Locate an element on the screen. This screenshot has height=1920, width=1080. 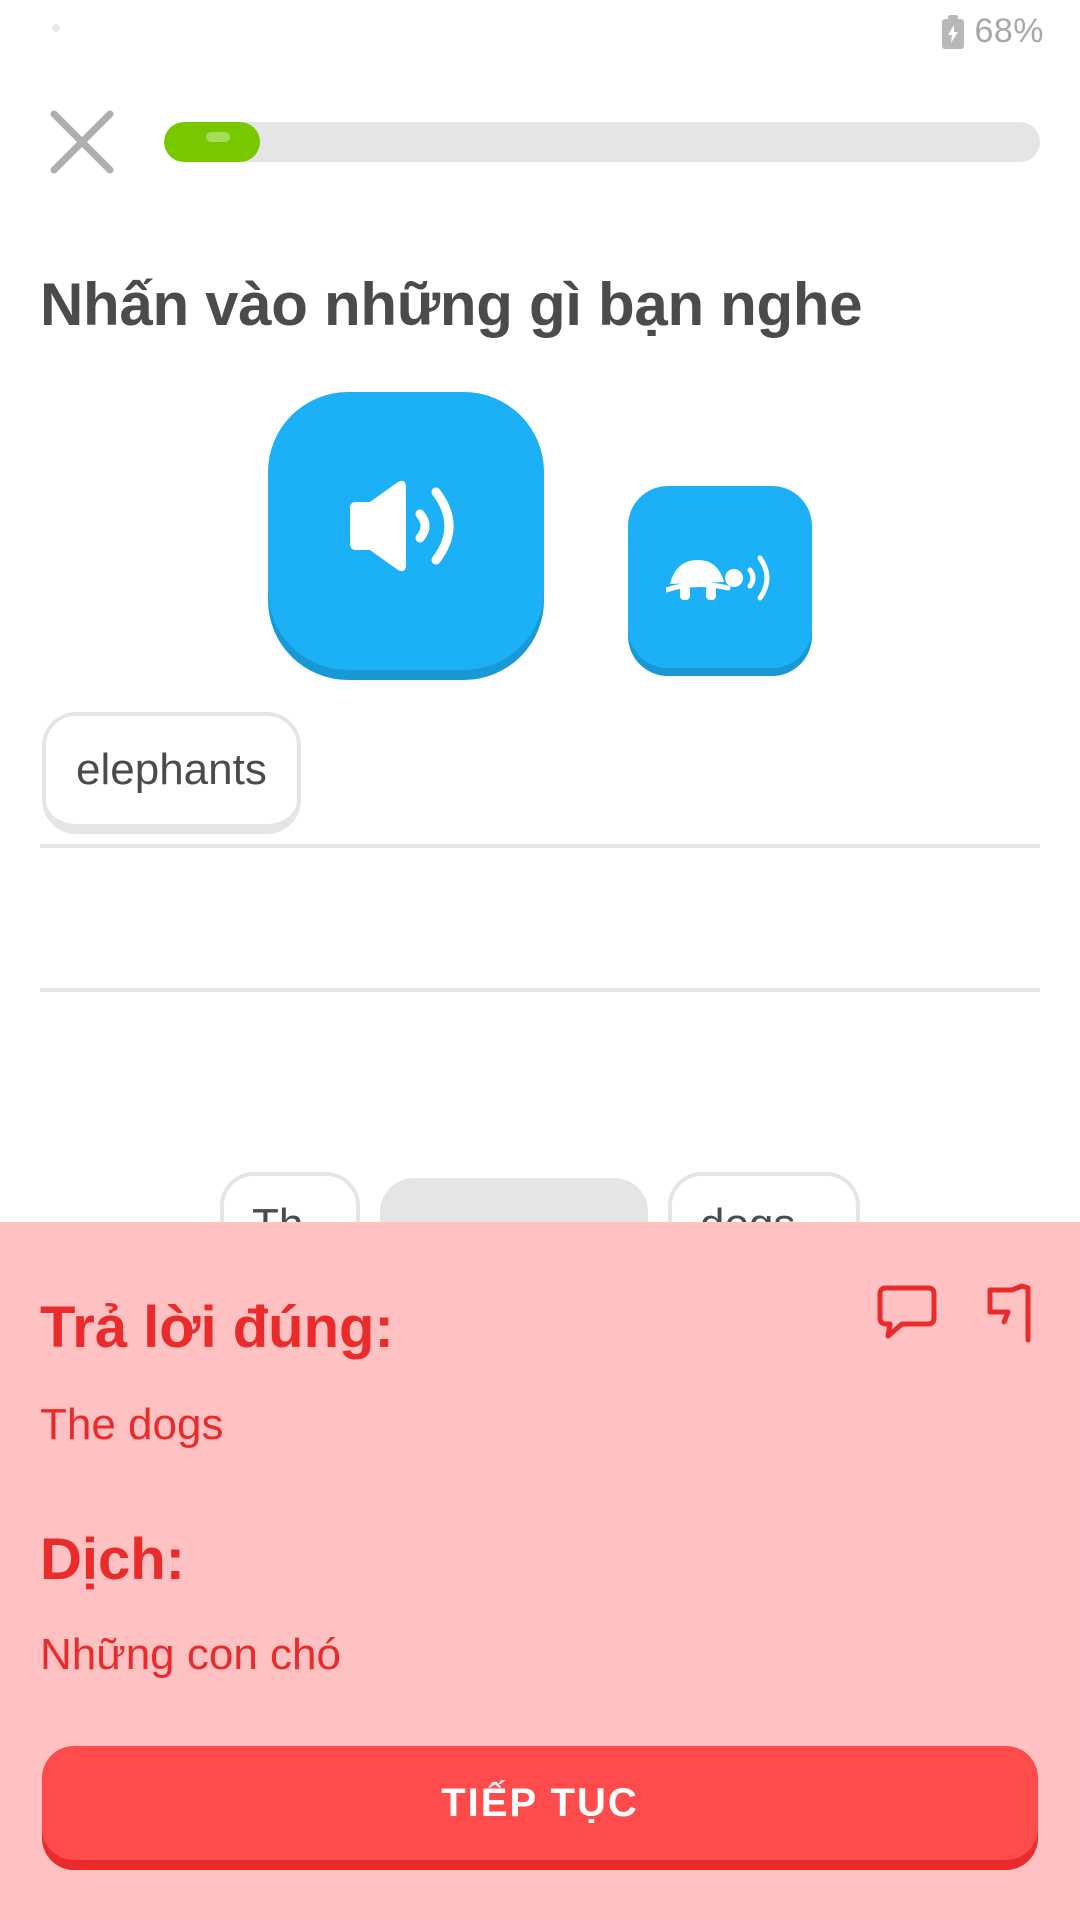
continue-button: TIẾP TỤC is located at coordinates (540, 1803).